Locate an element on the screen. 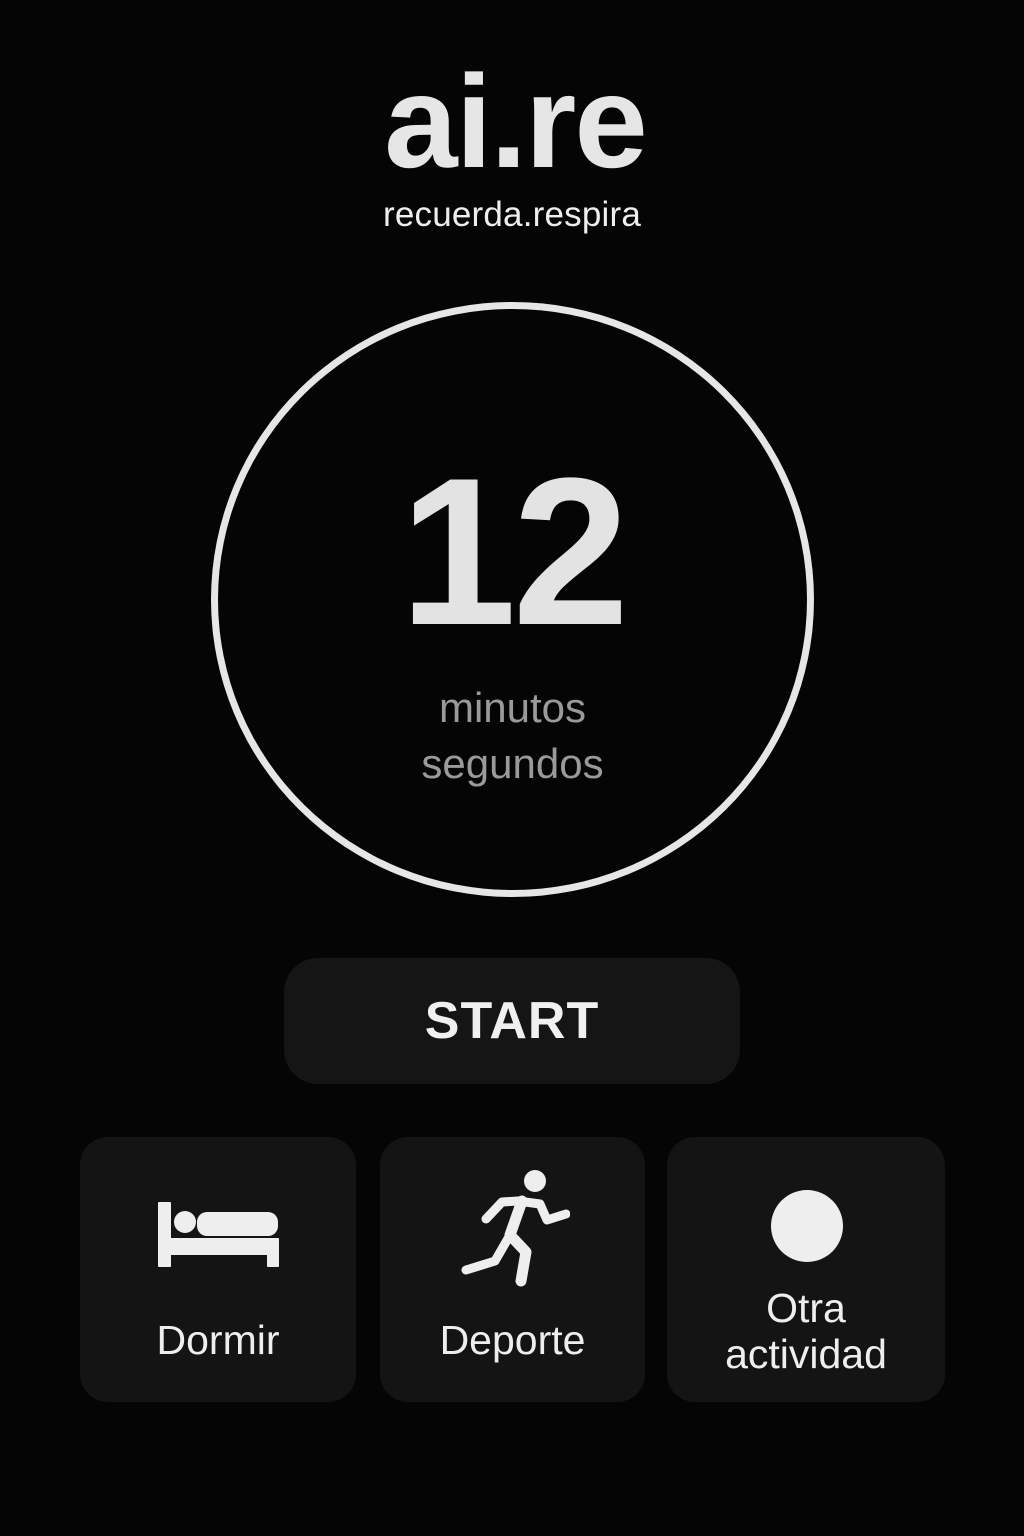 This screenshot has height=1536, width=1024. app-tagline: recuerda.respira is located at coordinates (512, 214).